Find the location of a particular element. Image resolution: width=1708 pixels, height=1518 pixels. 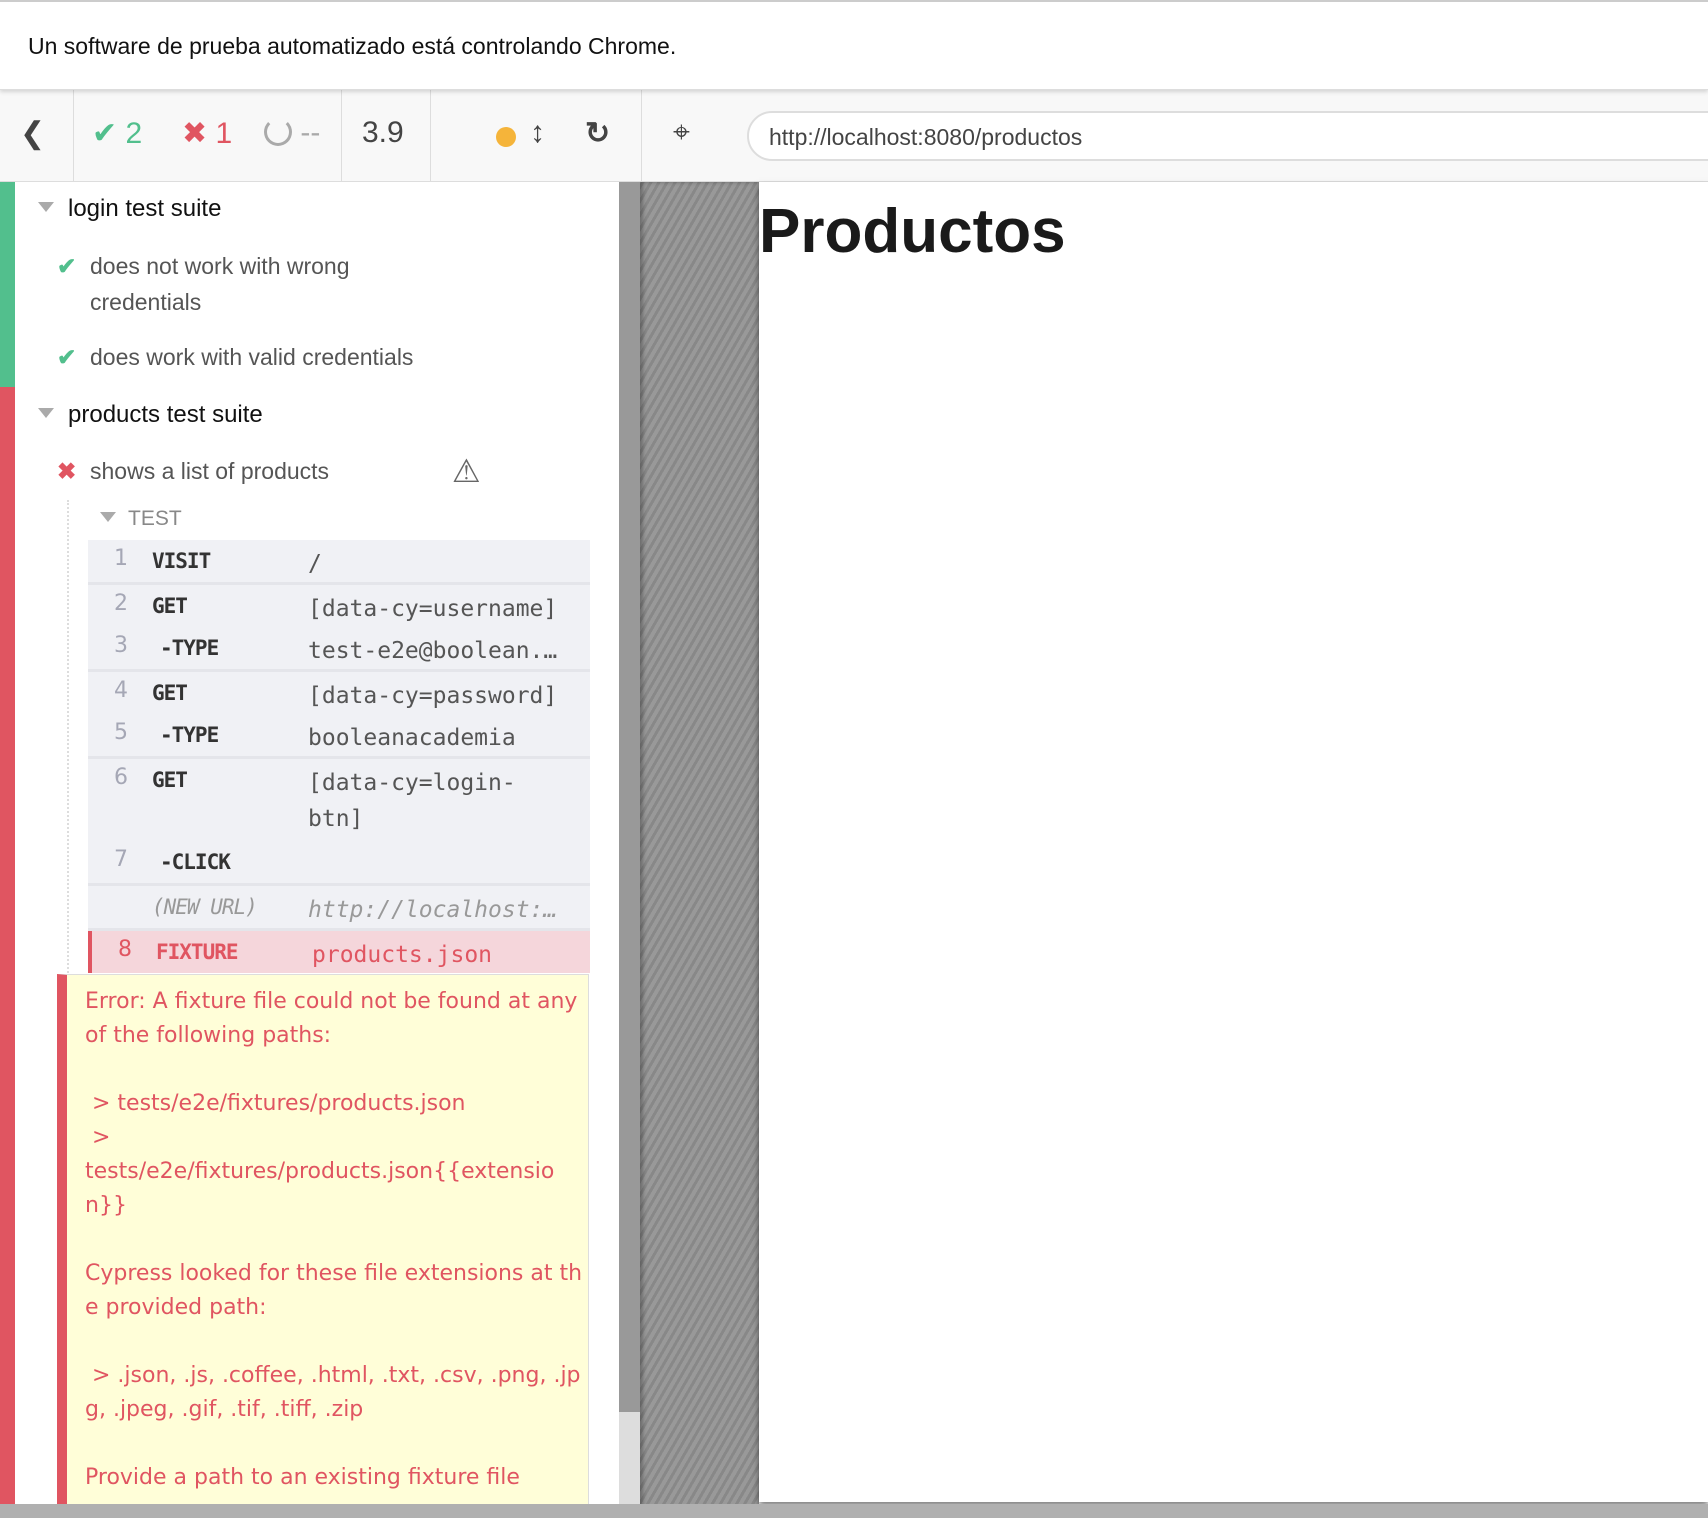

text: does not work with wrong credentials is located at coordinates (220, 284).